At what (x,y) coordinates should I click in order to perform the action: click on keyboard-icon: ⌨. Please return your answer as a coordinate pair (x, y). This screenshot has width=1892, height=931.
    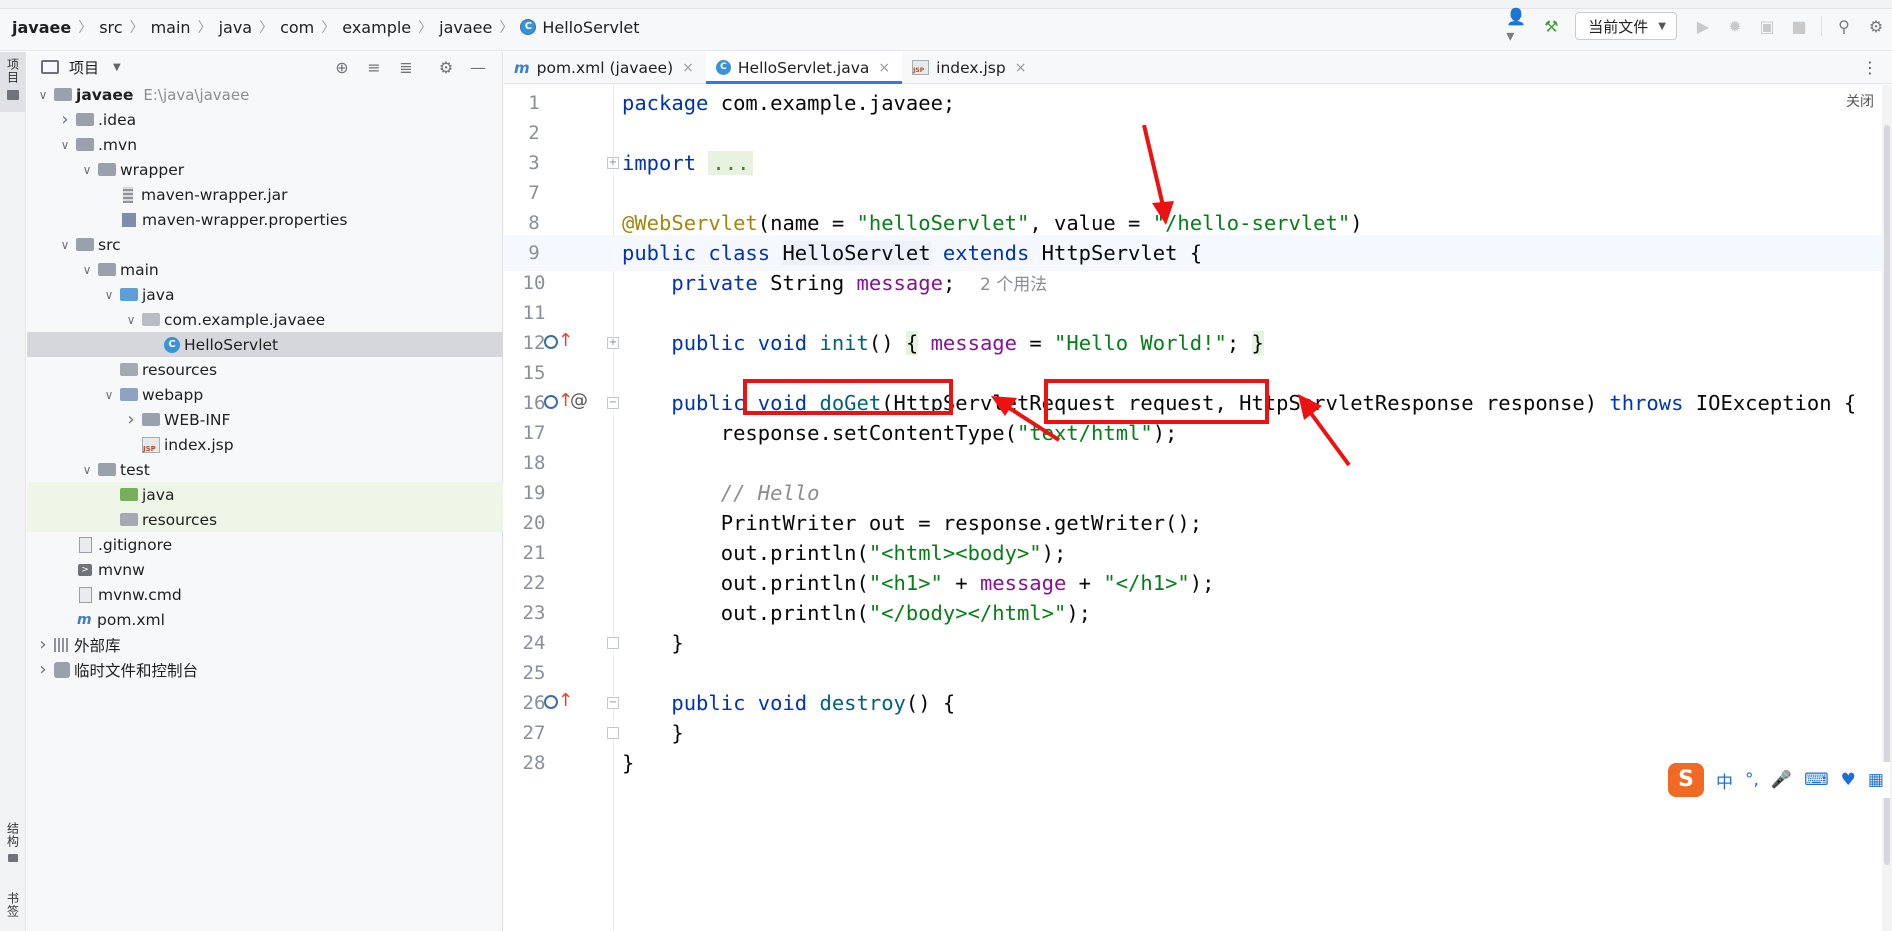
    Looking at the image, I should click on (1816, 780).